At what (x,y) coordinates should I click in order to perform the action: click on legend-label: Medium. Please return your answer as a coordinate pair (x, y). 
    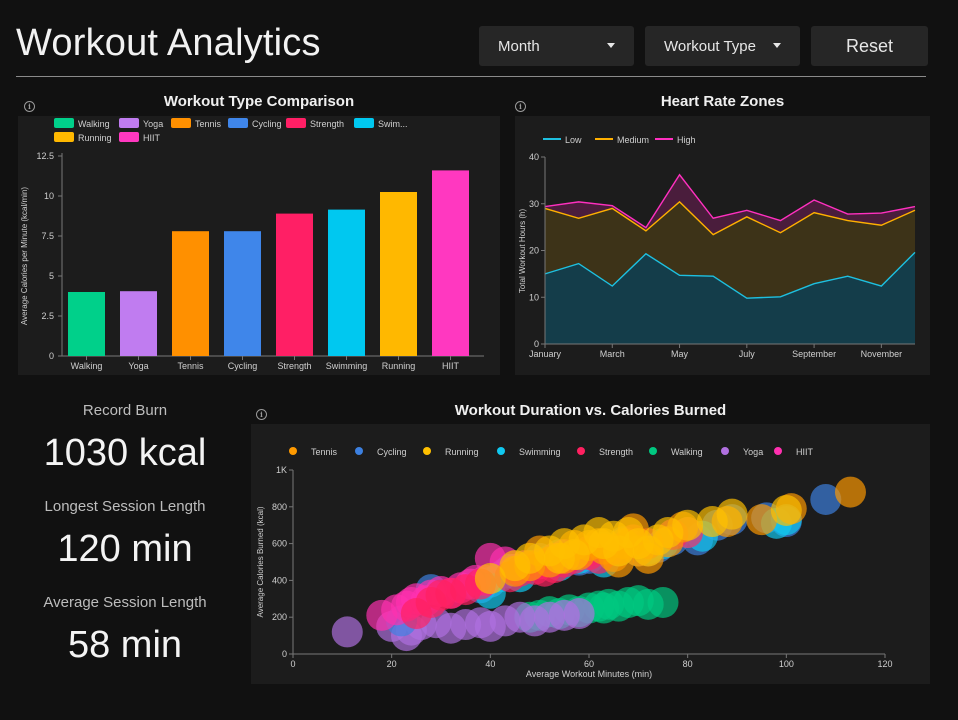
    Looking at the image, I should click on (633, 140).